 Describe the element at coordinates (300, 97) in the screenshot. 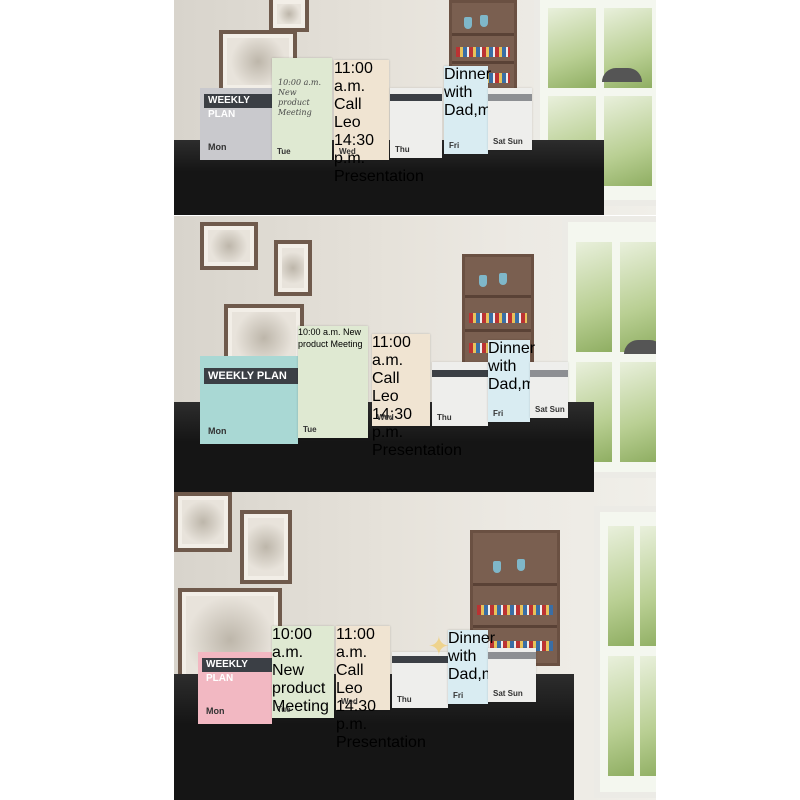

I see `note-text-tue: 10:00 a.m. New product Meeting` at that location.